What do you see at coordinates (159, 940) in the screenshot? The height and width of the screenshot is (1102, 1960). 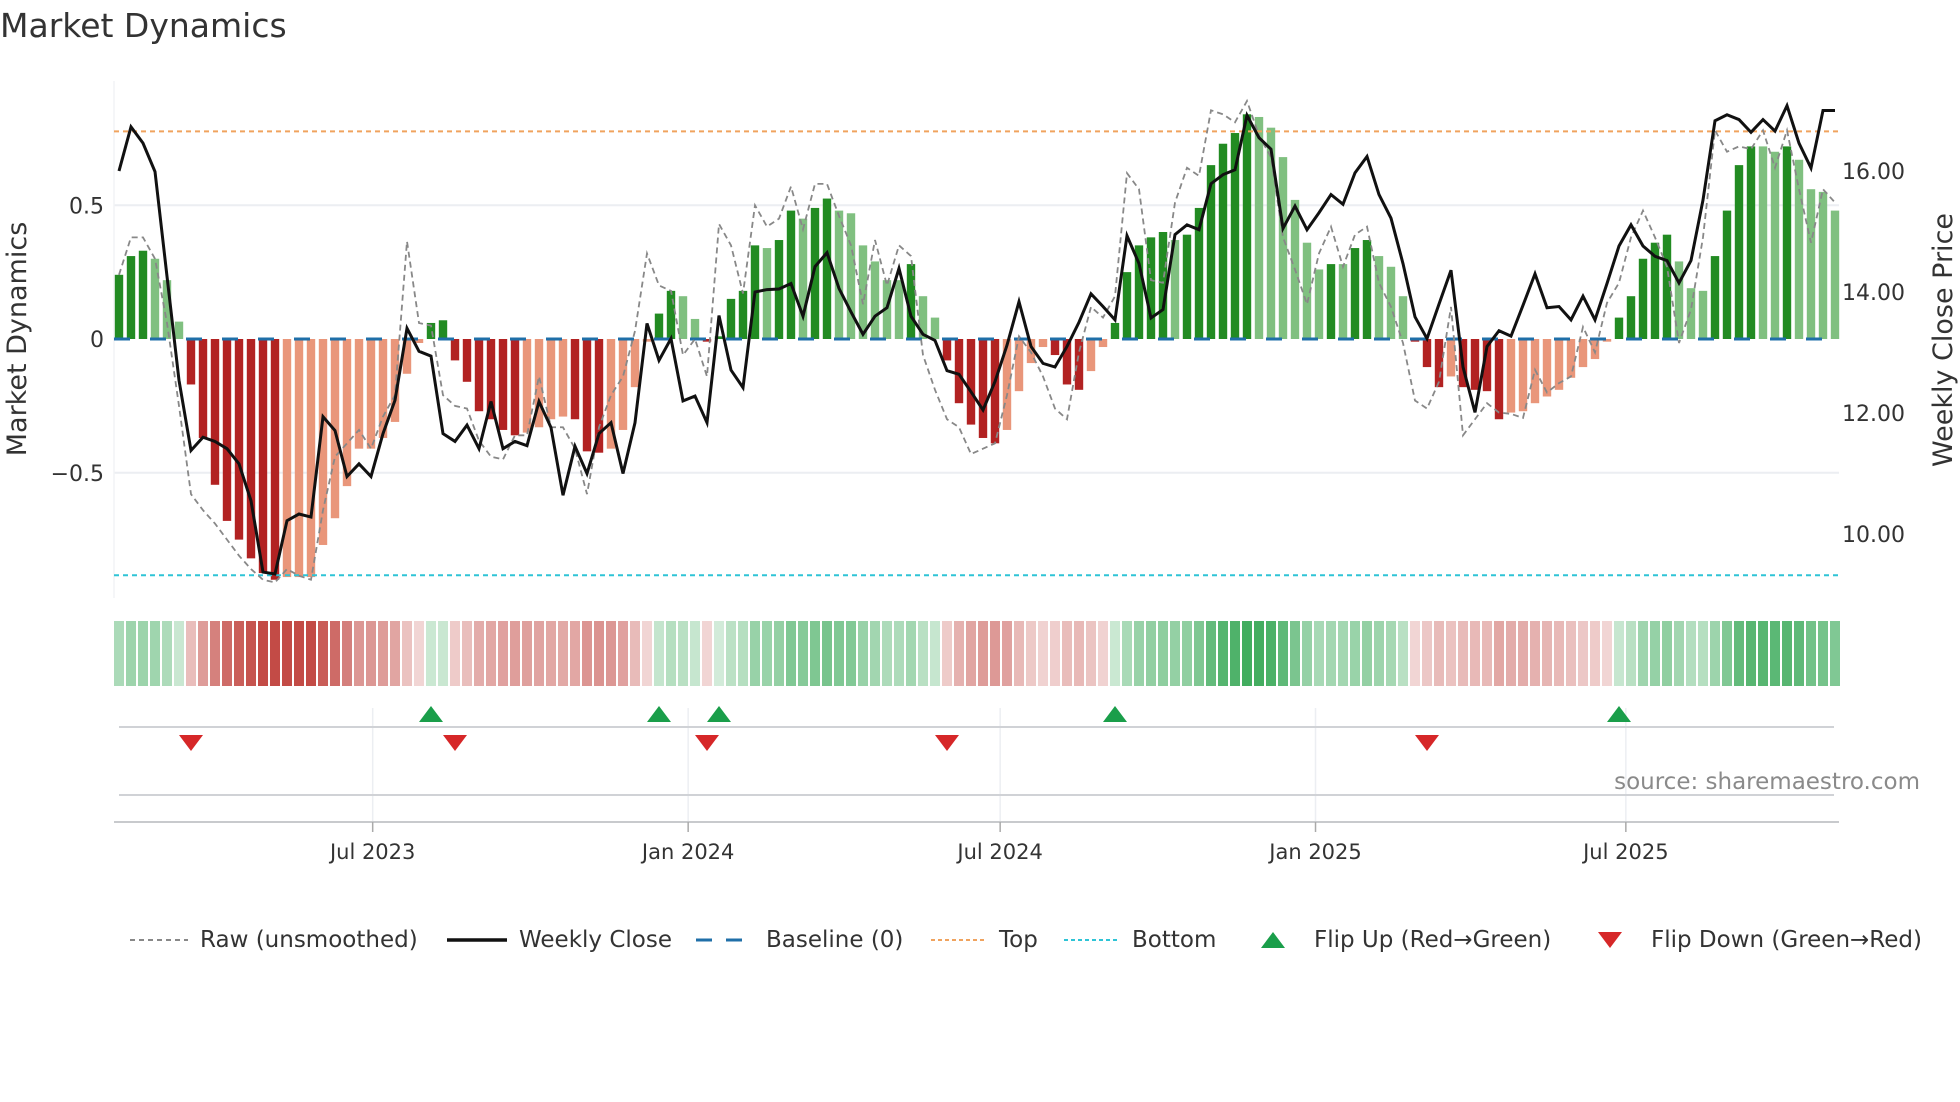 I see `dashed-gray-line-icon` at bounding box center [159, 940].